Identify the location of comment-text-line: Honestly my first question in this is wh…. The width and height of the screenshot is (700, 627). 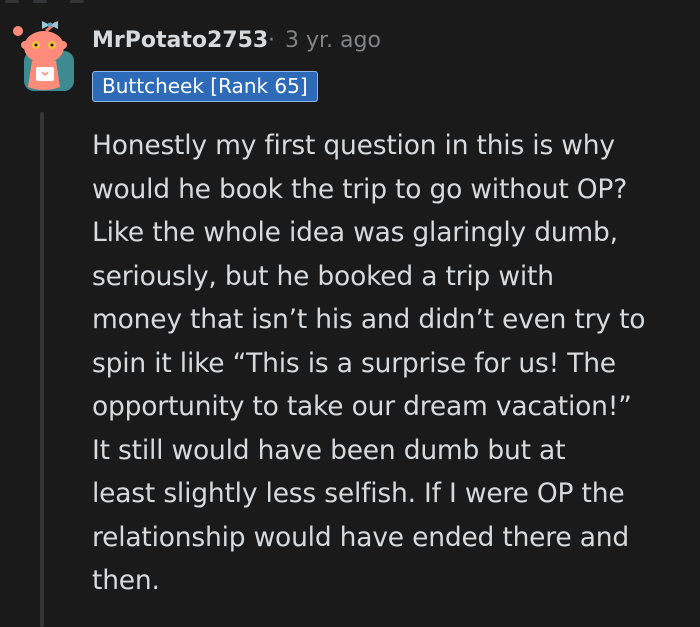
(353, 145).